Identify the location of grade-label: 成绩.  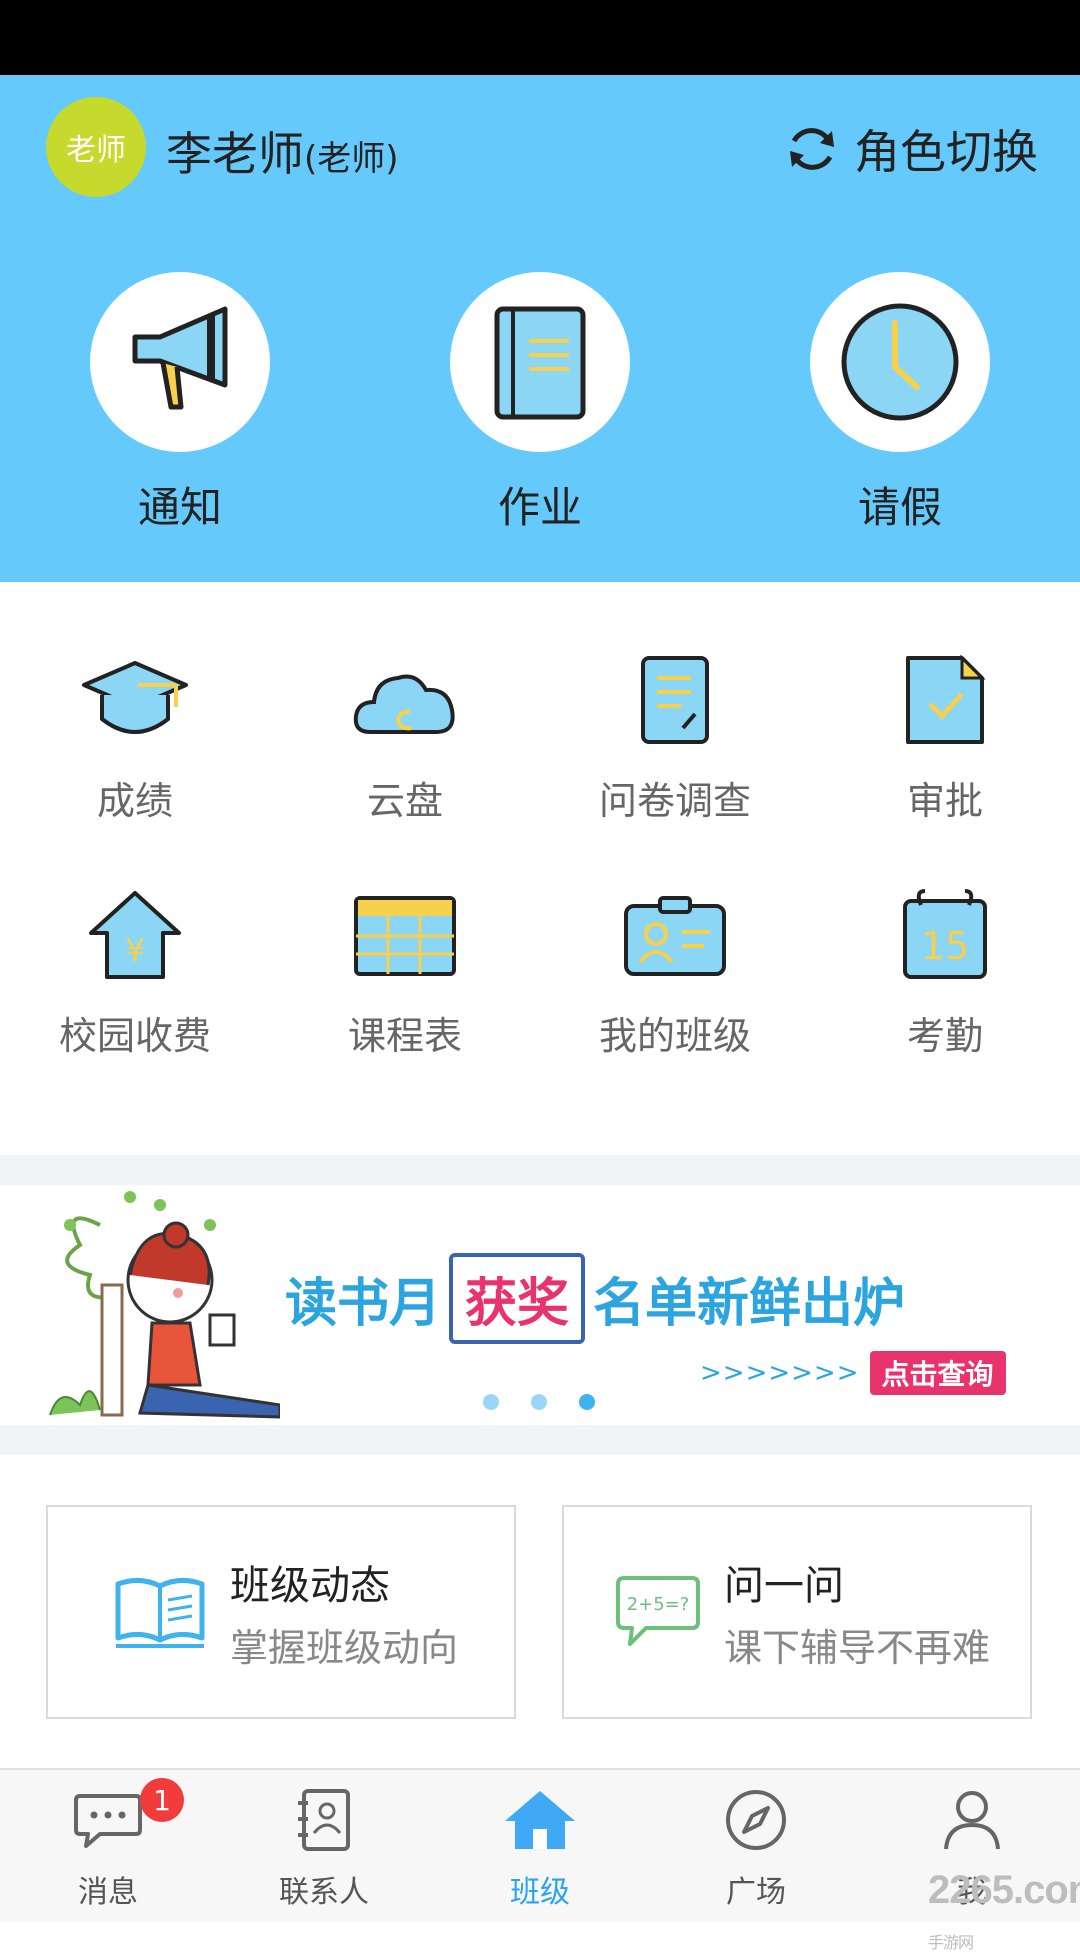
(134, 801).